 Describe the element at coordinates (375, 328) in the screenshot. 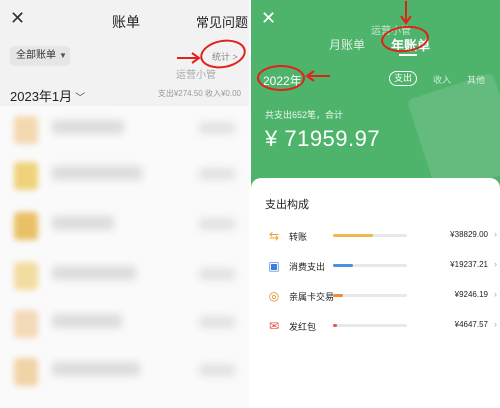

I see `category-row: ✉ 发红包 ¥4647.57 ›` at that location.